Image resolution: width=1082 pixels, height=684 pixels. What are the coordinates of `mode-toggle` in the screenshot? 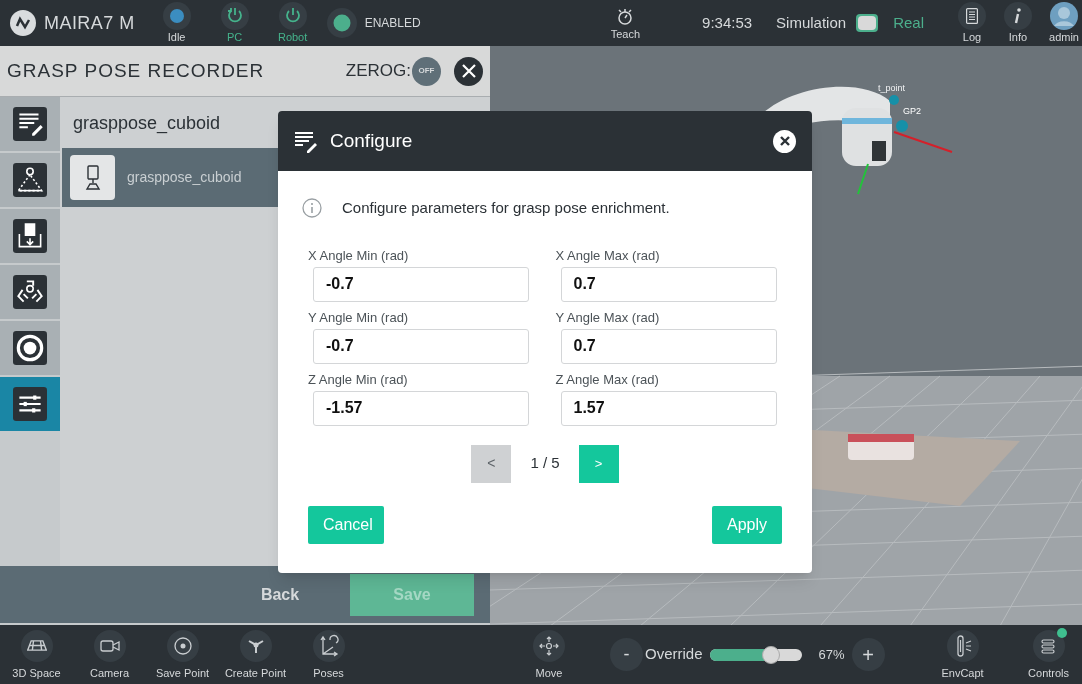 It's located at (867, 23).